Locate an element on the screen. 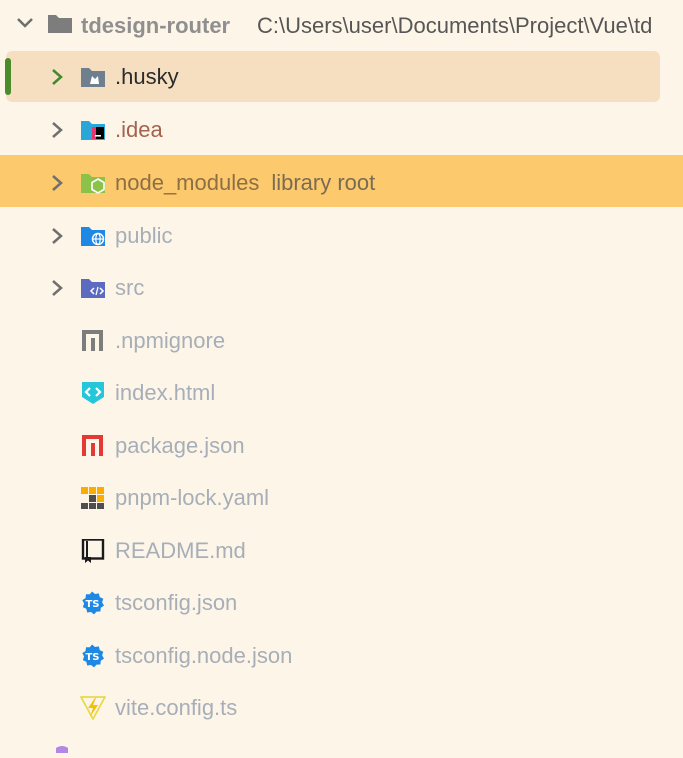 This screenshot has height=758, width=683. tree-item-public: public is located at coordinates (341, 236).